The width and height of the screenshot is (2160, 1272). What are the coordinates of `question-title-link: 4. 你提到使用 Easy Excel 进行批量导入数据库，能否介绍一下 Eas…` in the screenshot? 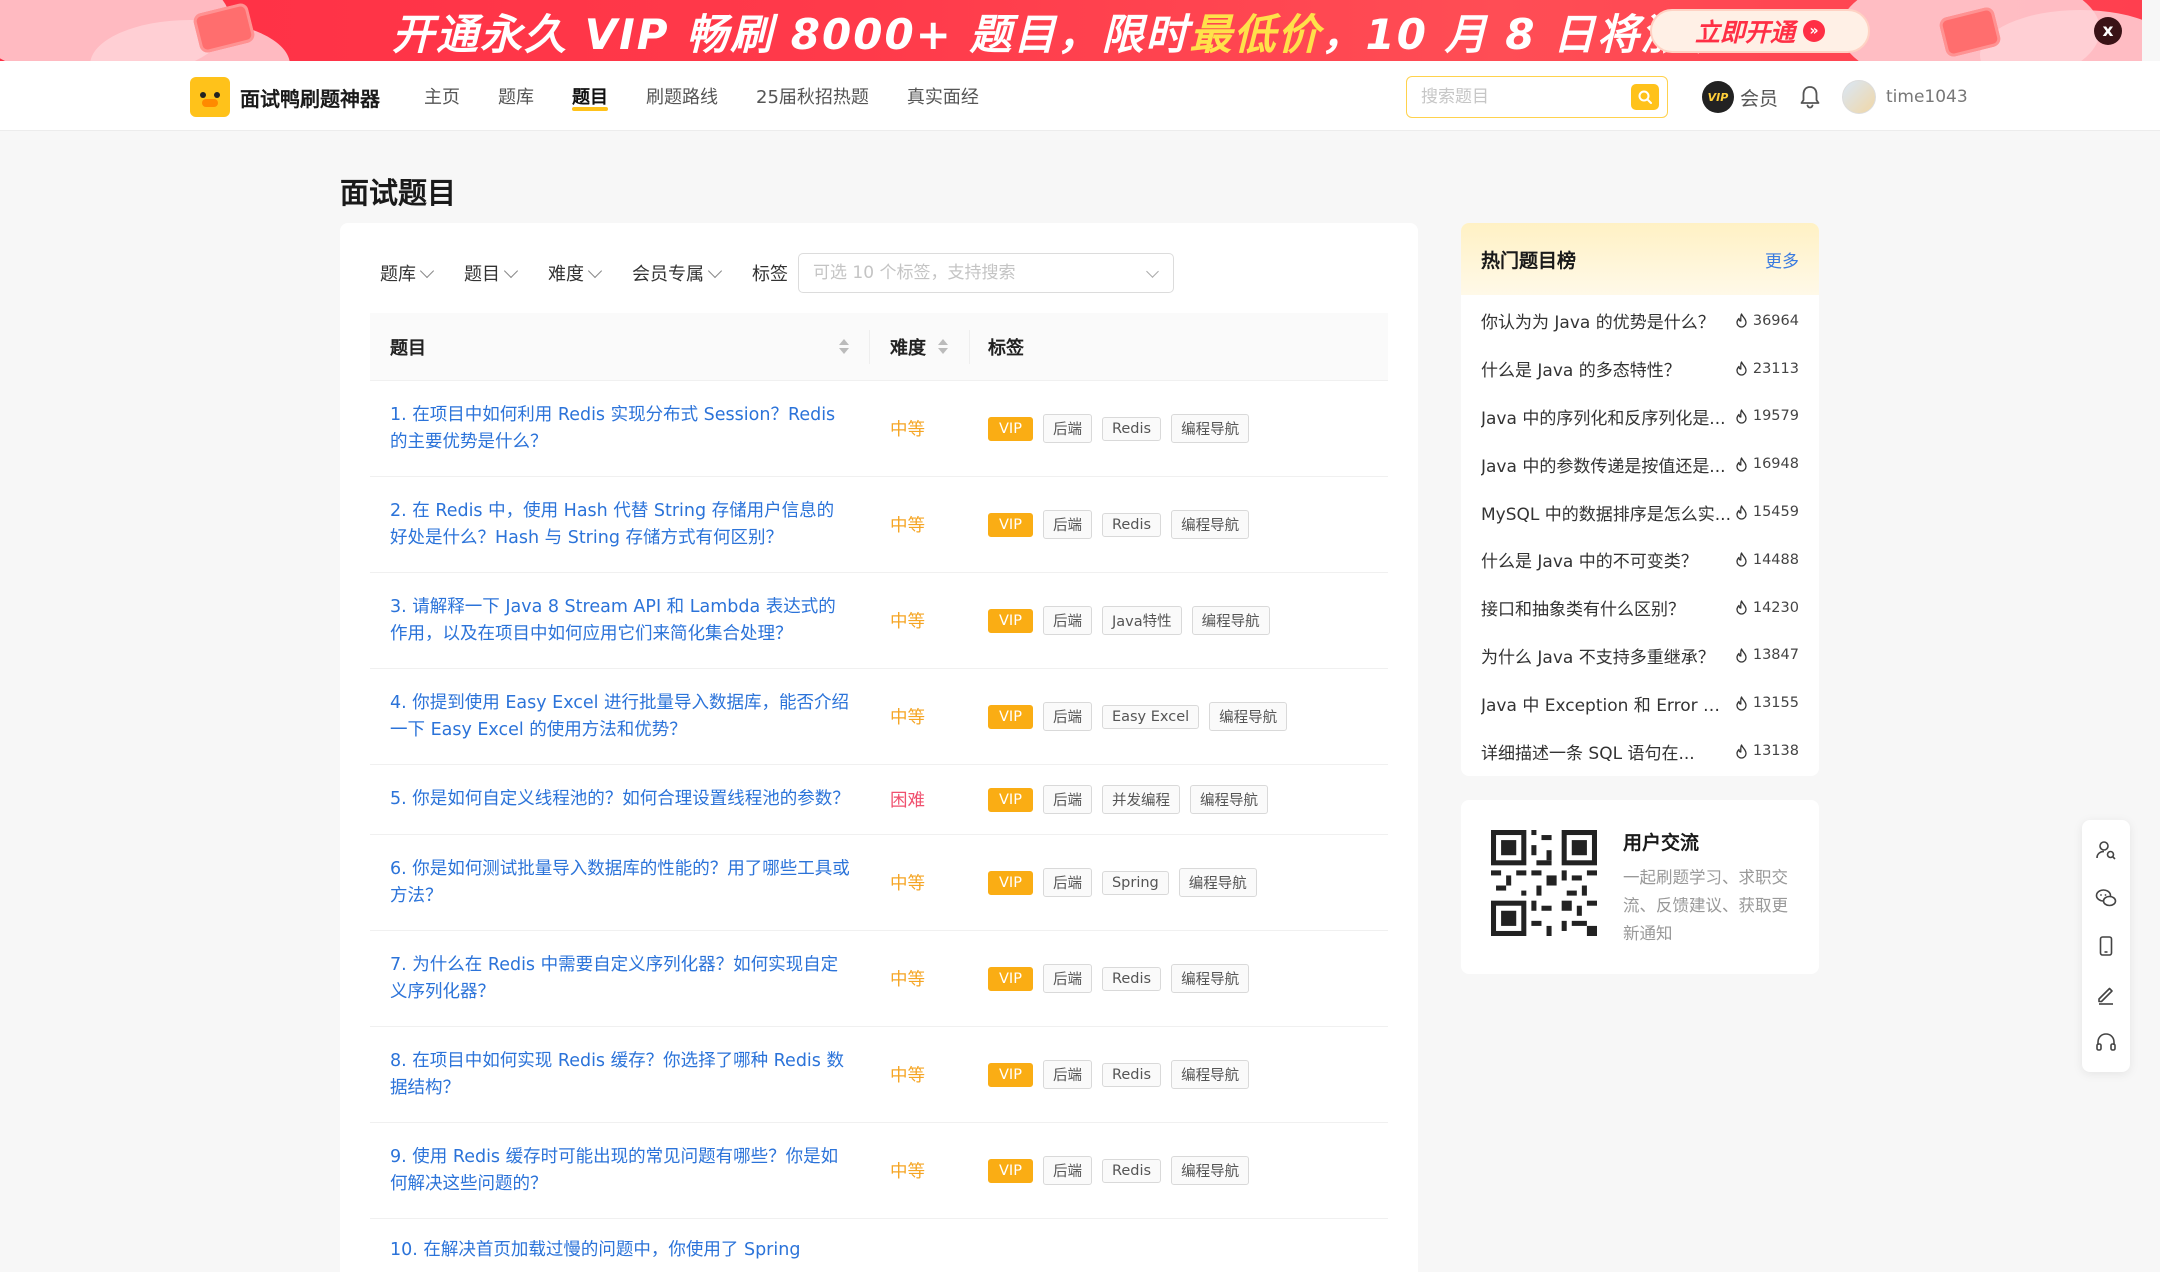 It's located at (620, 717).